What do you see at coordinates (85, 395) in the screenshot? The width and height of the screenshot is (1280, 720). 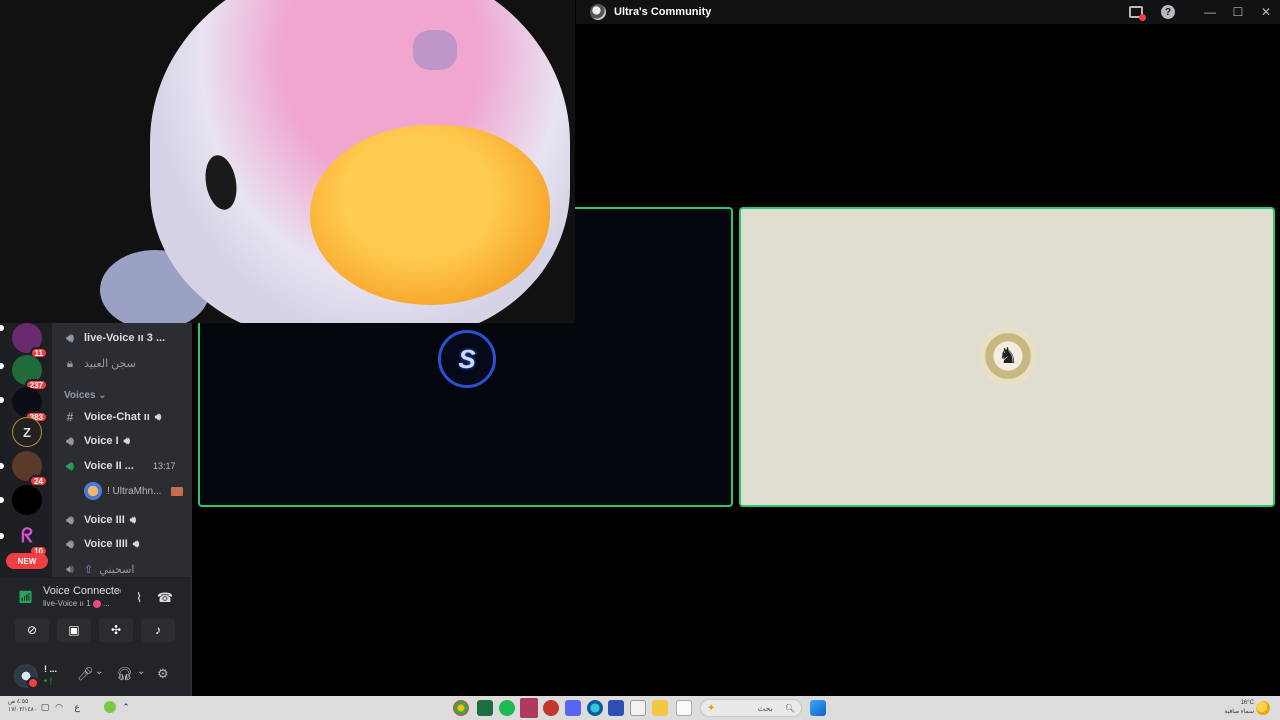 I see `category-voices: Voices ⌄` at bounding box center [85, 395].